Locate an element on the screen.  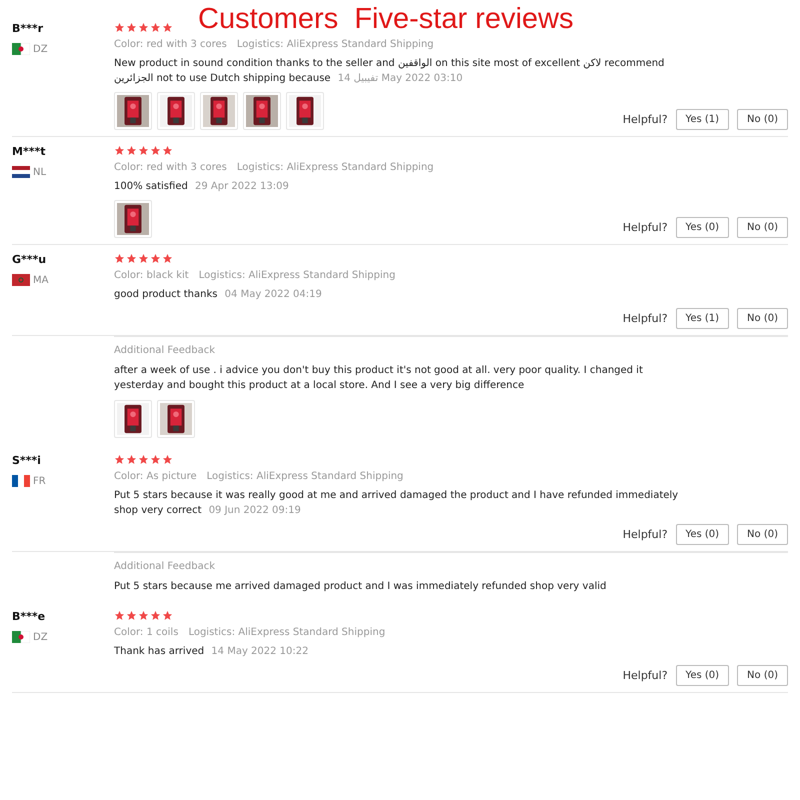
feedback-text: after a week of use . i advice you don't buy this product it's not good at all. very poor quality. I changed it yesterday and bought this product at a local store. And I see a very big difference is located at coordinates (379, 378).